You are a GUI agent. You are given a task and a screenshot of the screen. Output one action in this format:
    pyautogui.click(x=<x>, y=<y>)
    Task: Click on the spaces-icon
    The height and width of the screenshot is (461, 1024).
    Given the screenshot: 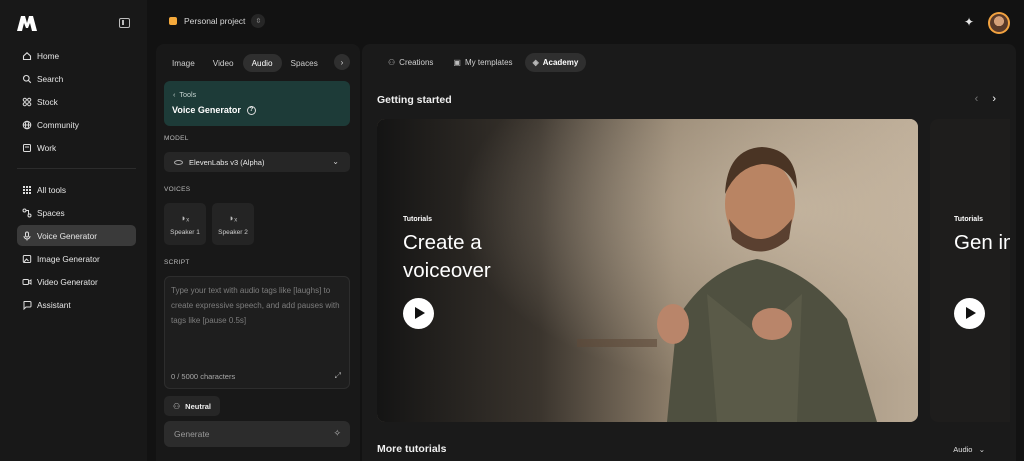 What is the action you would take?
    pyautogui.click(x=27, y=213)
    